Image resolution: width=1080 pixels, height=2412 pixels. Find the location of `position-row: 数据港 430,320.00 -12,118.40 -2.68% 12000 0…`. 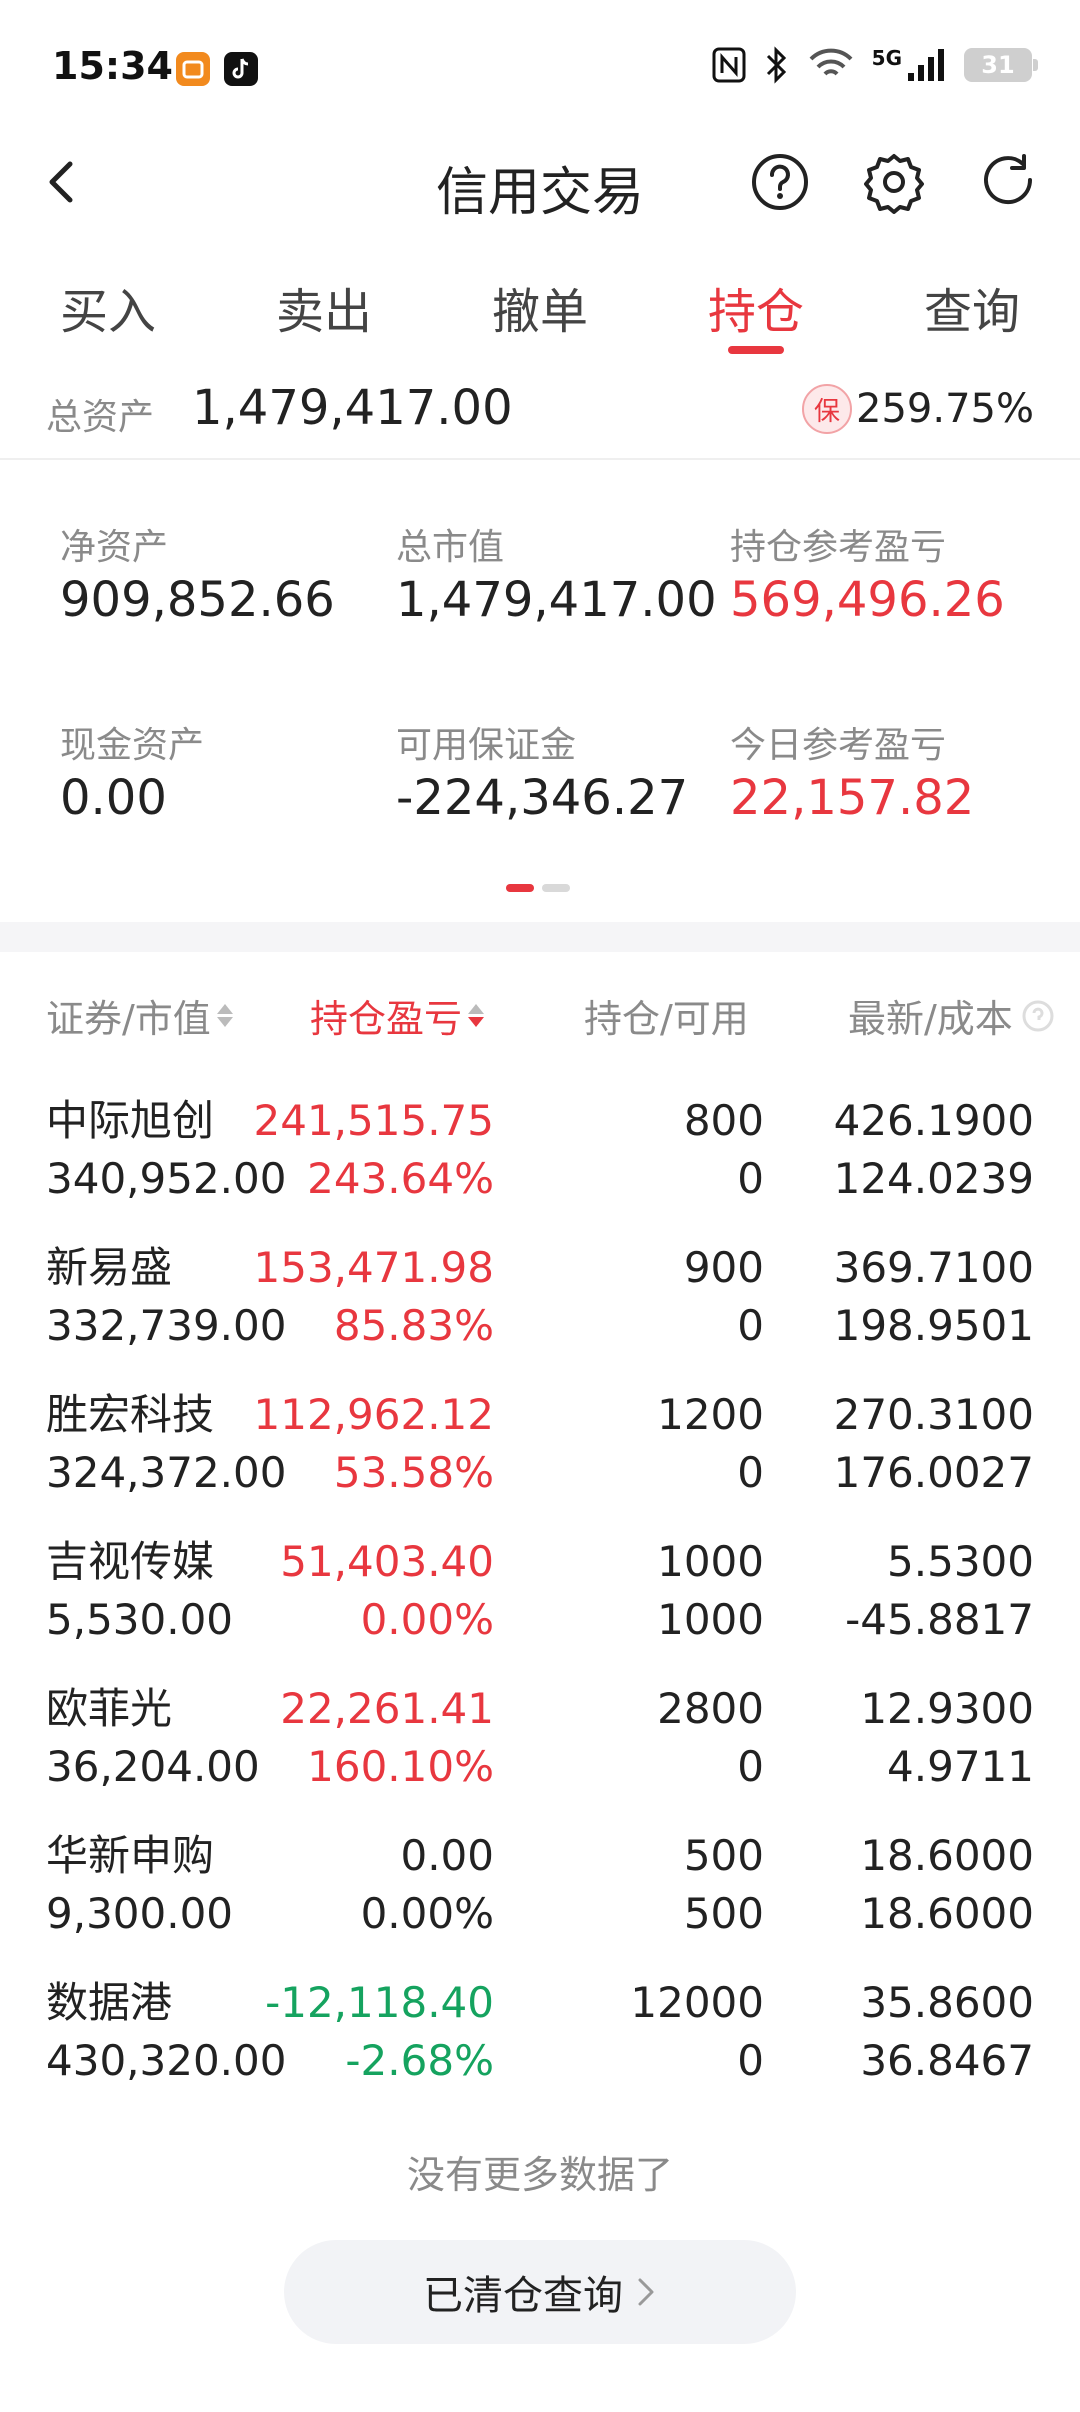

position-row: 数据港 430,320.00 -12,118.40 -2.68% 12000 0… is located at coordinates (540, 2047).